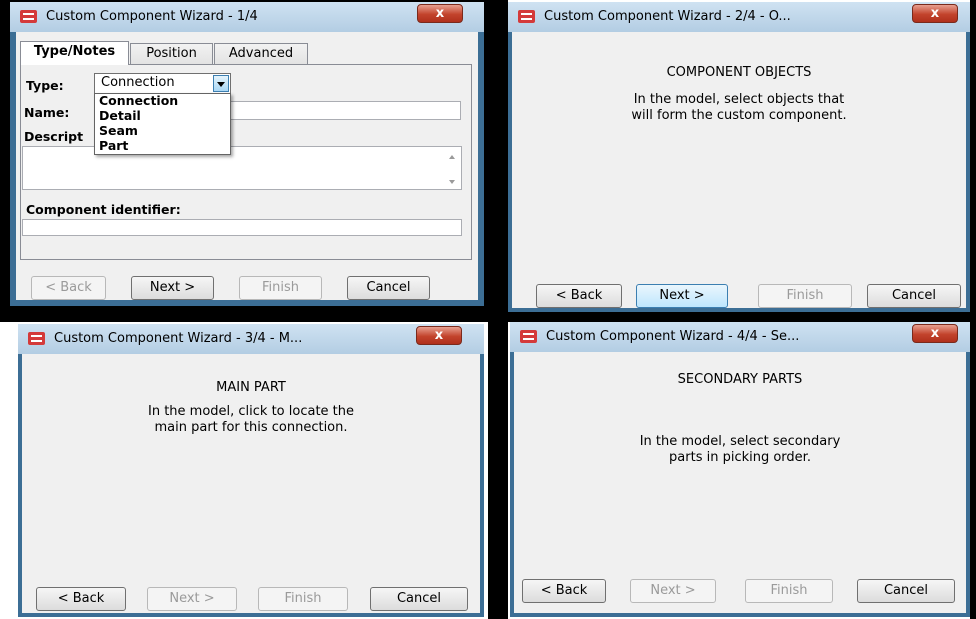 This screenshot has height=619, width=976. I want to click on window-title: Custom Component Wizard - 1/4, so click(152, 16).